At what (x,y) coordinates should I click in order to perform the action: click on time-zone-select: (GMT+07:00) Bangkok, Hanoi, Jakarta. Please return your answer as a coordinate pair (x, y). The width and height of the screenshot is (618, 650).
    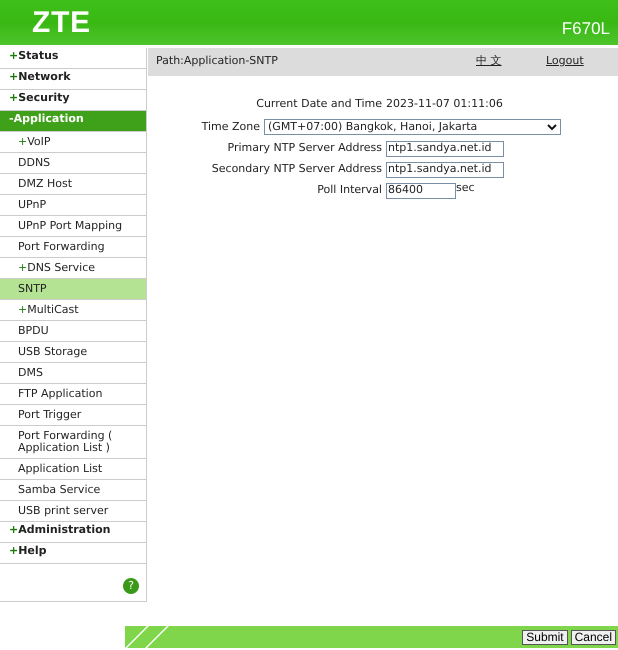
    Looking at the image, I should click on (412, 127).